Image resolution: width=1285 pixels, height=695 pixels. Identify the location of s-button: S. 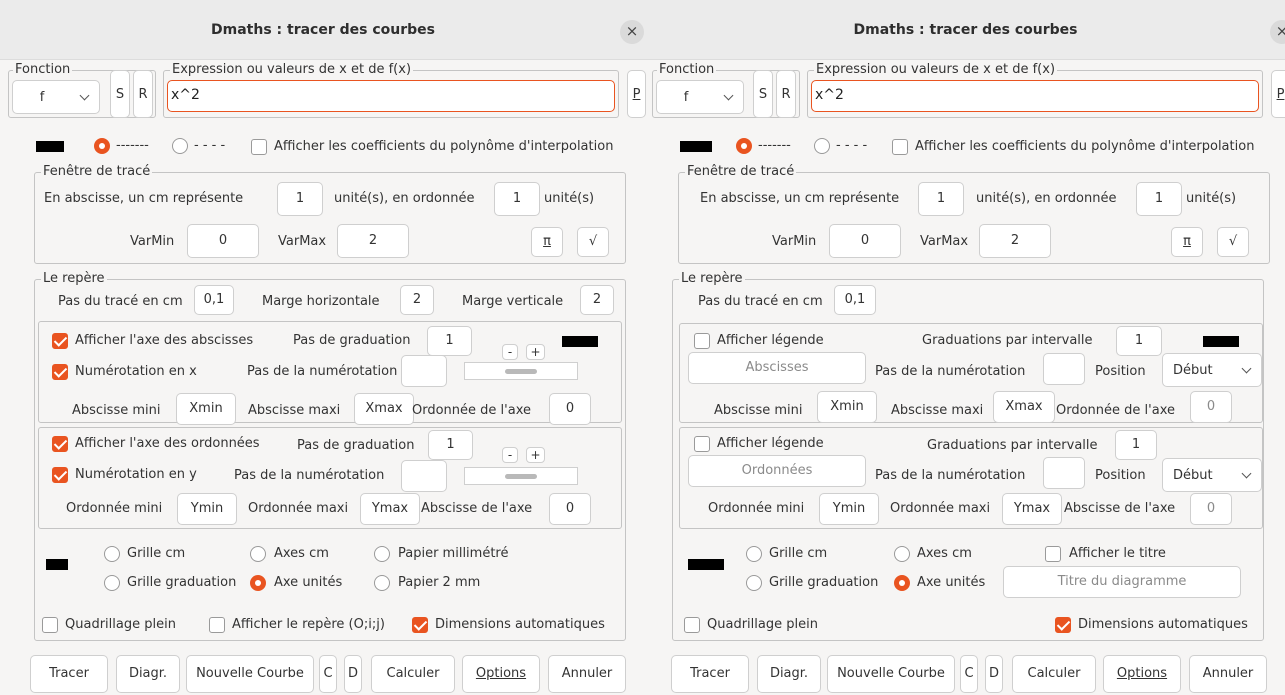
(763, 94).